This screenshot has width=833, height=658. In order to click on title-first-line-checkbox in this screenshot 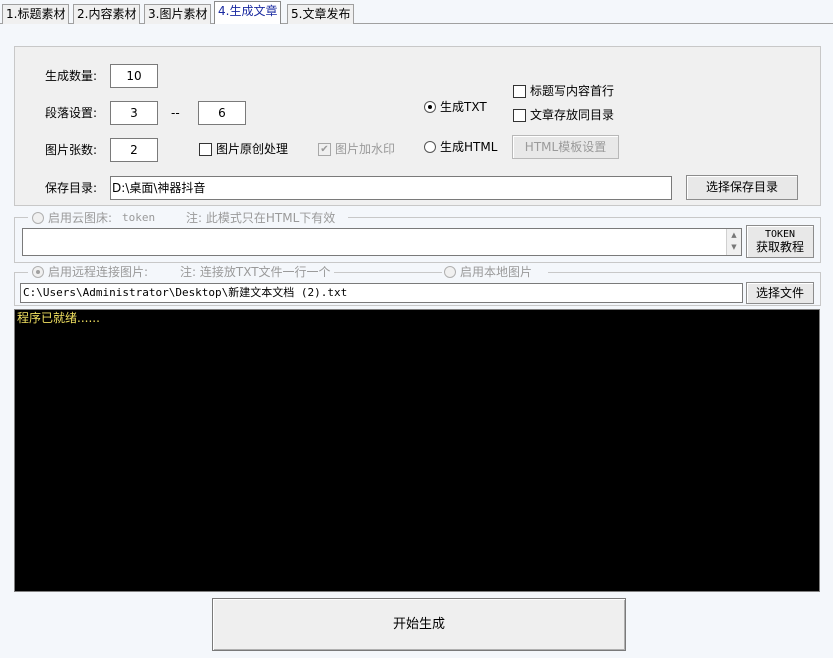, I will do `click(519, 91)`.